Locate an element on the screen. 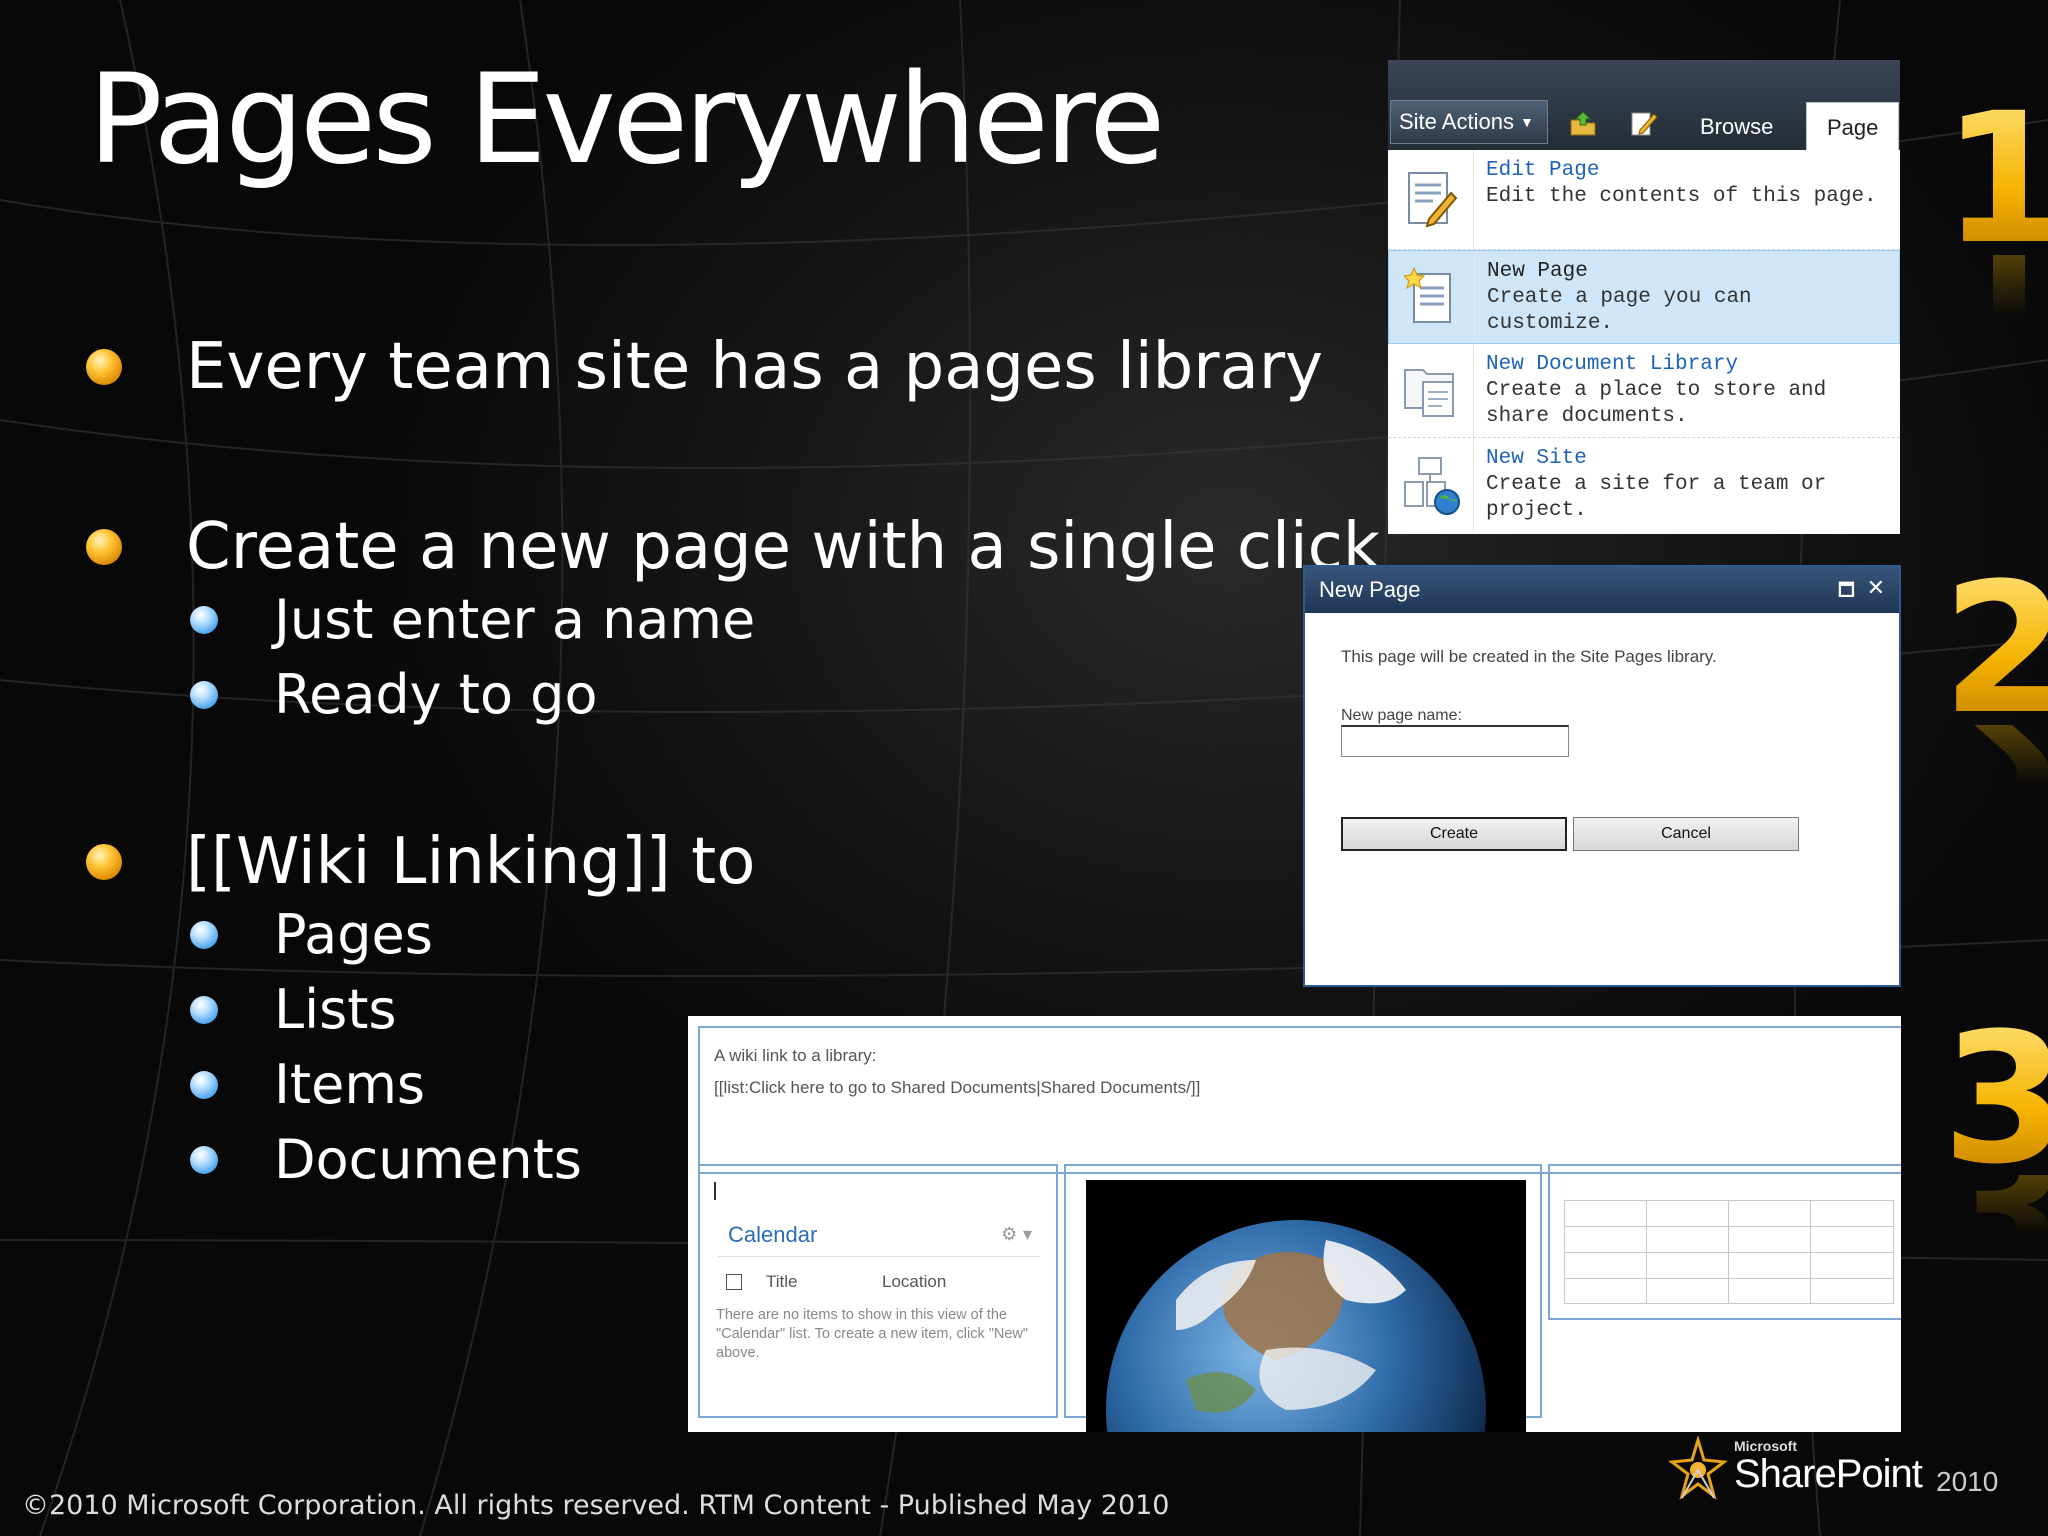 The image size is (2048, 1536). bullet-item: Every team site has a pages library is located at coordinates (704, 367).